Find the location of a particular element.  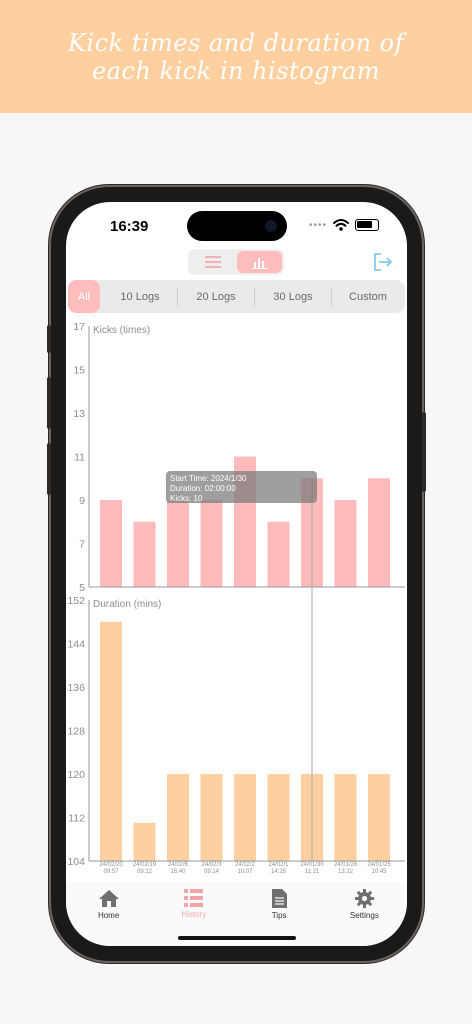

filter-custom: Custom is located at coordinates (368, 296).